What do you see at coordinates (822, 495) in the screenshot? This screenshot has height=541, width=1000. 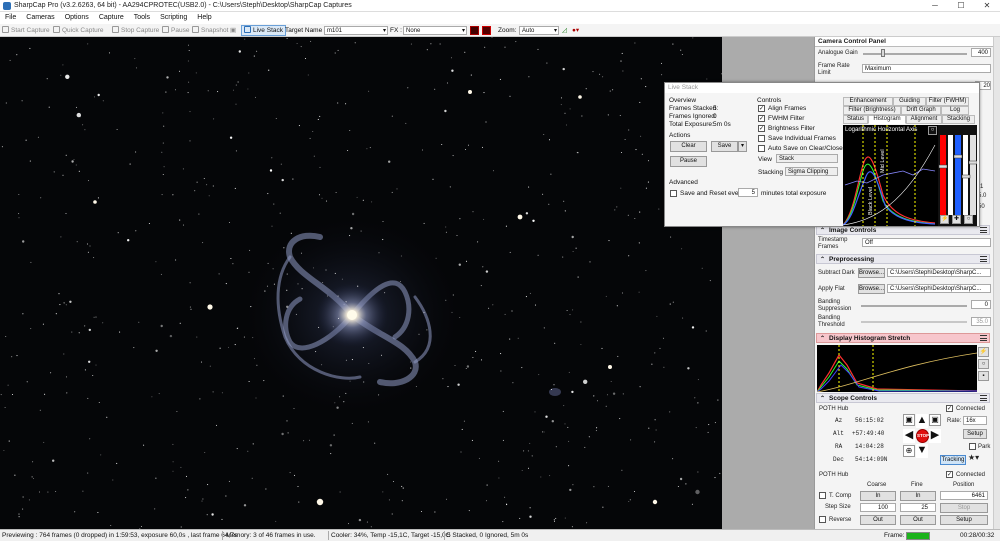 I see `tcomp-checkbox` at bounding box center [822, 495].